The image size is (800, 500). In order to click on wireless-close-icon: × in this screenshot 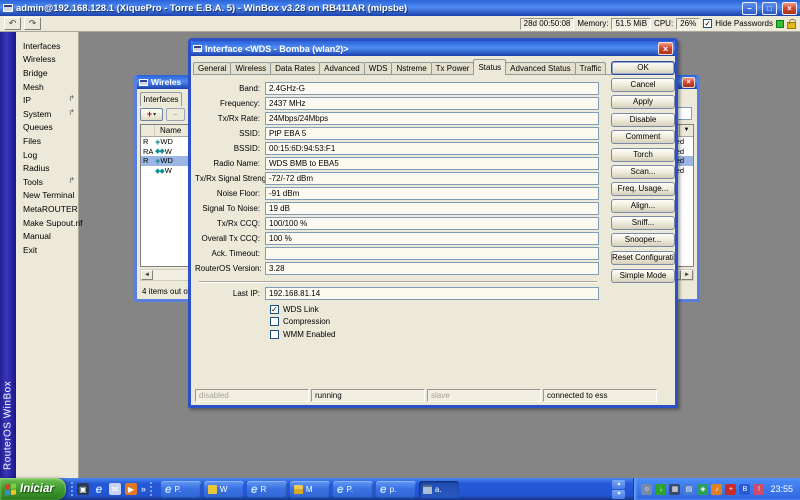, I will do `click(688, 82)`.